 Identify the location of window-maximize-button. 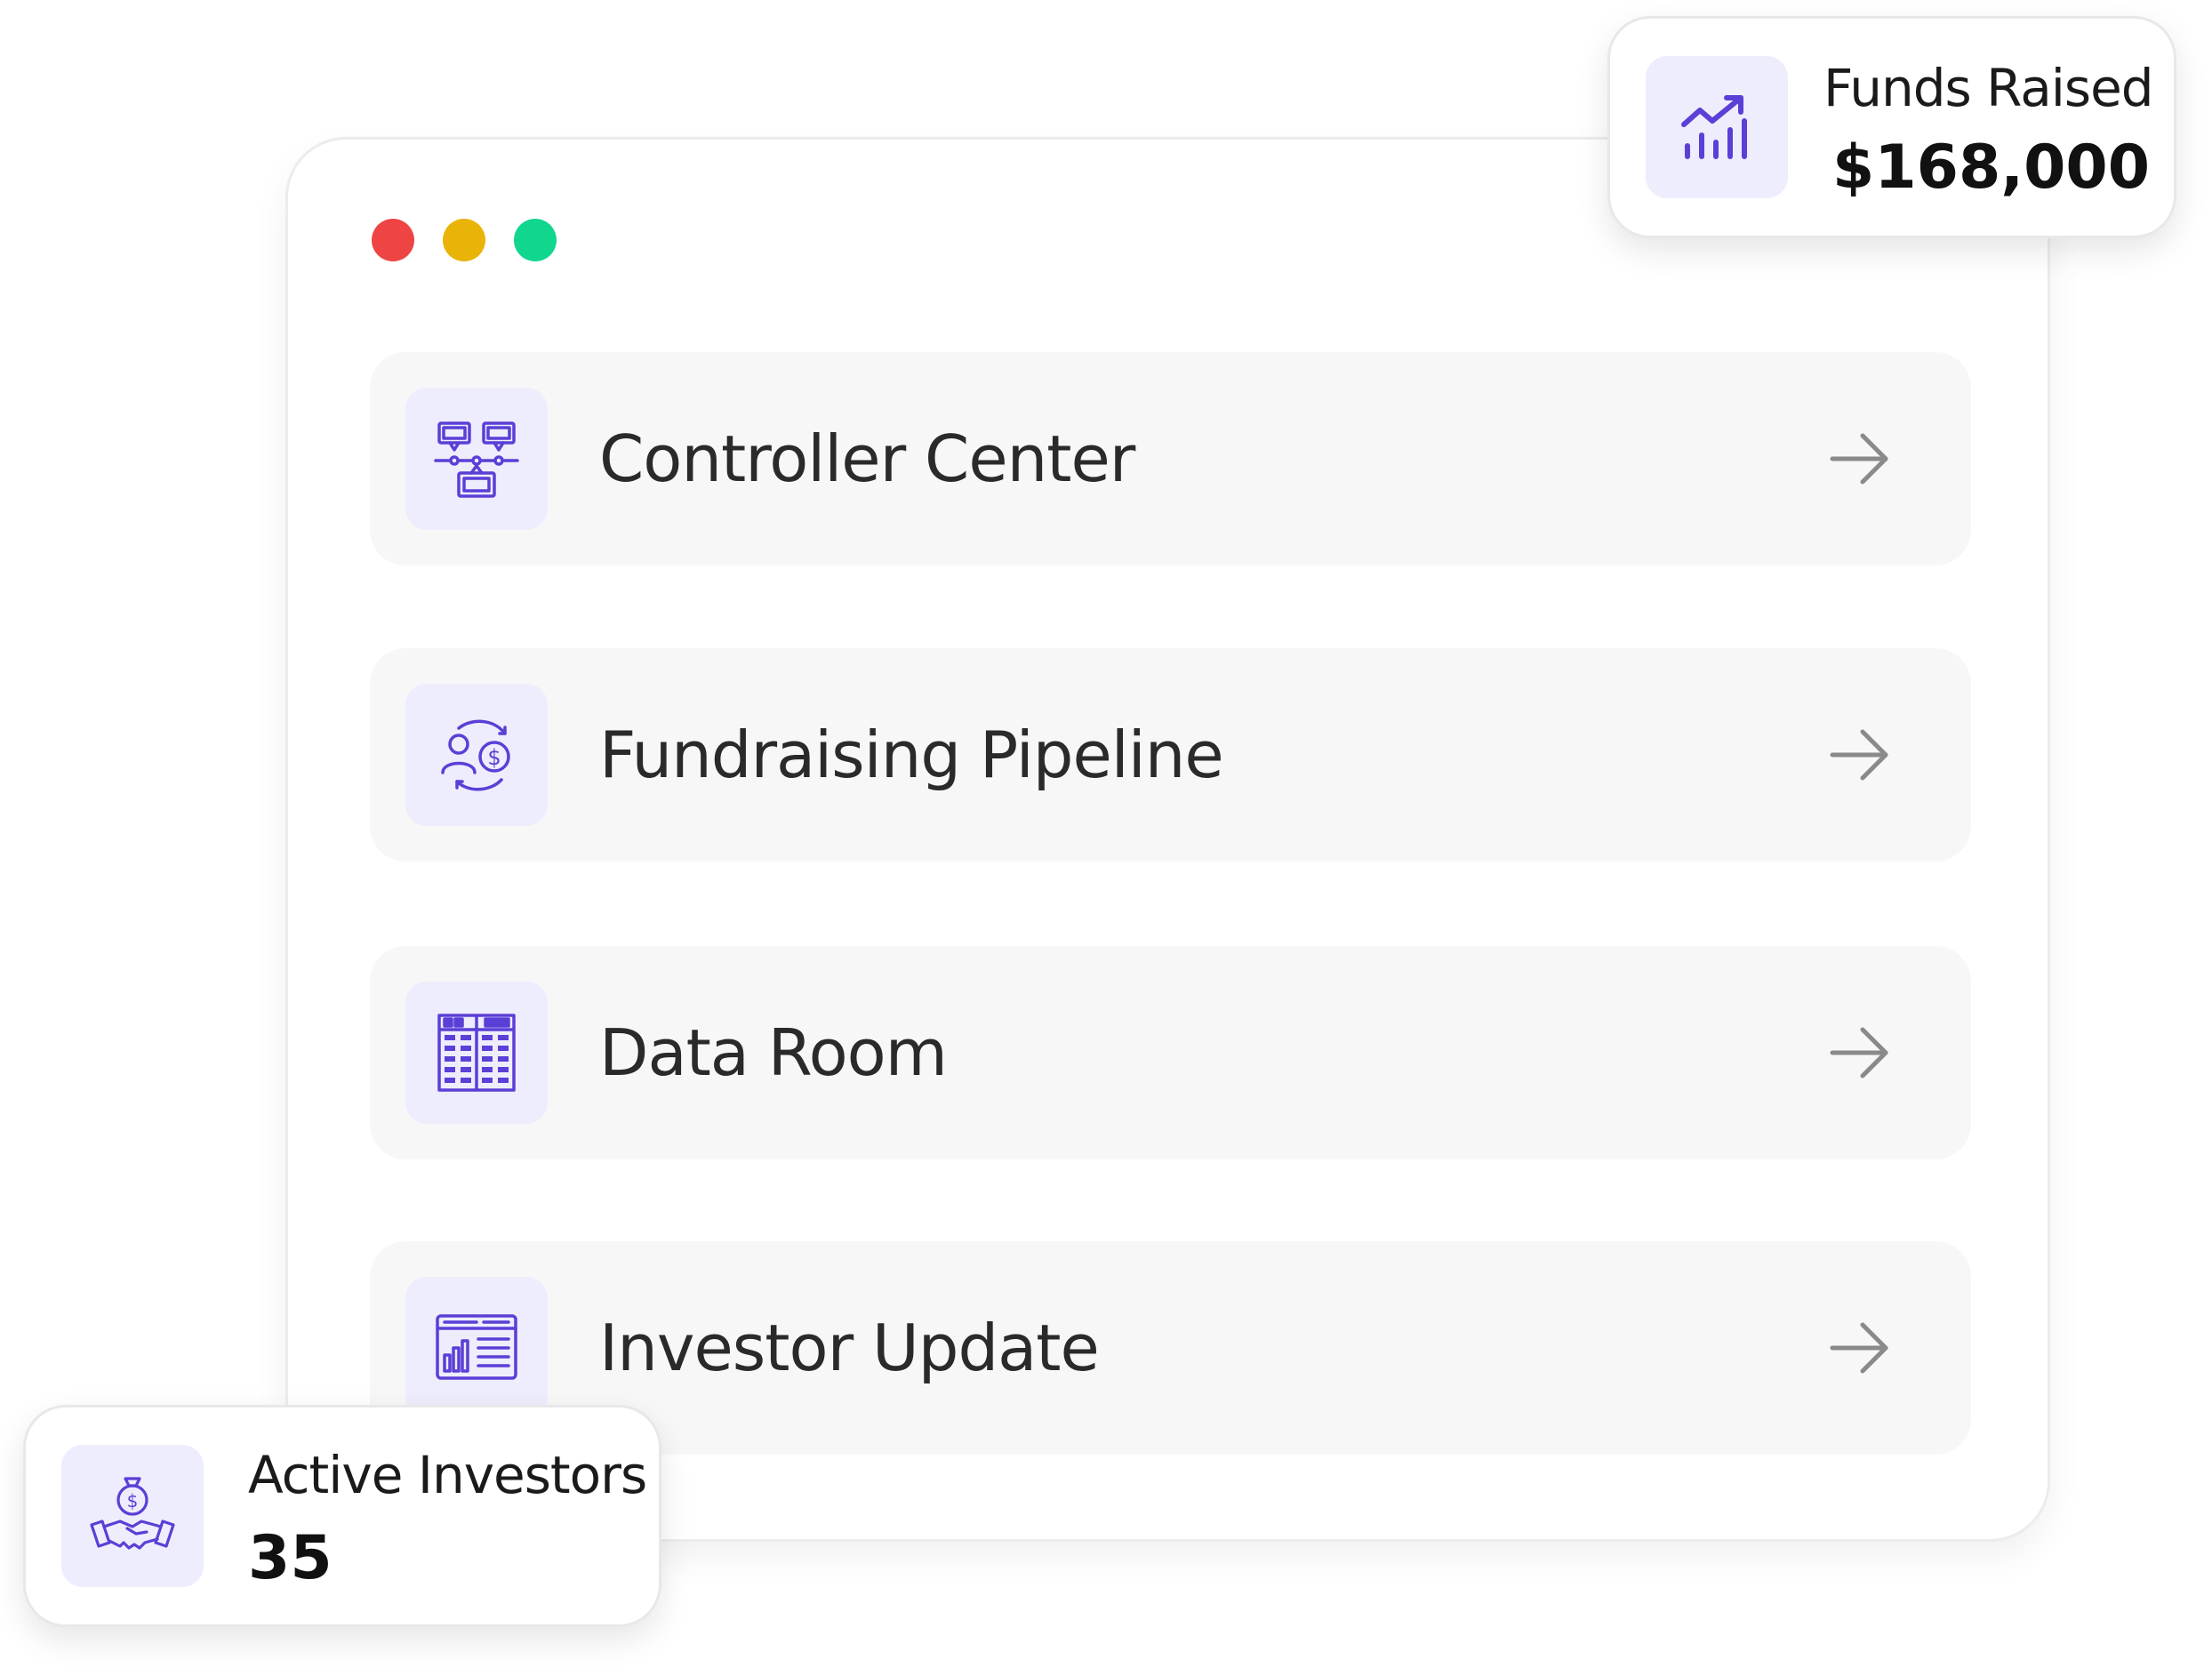
(535, 240).